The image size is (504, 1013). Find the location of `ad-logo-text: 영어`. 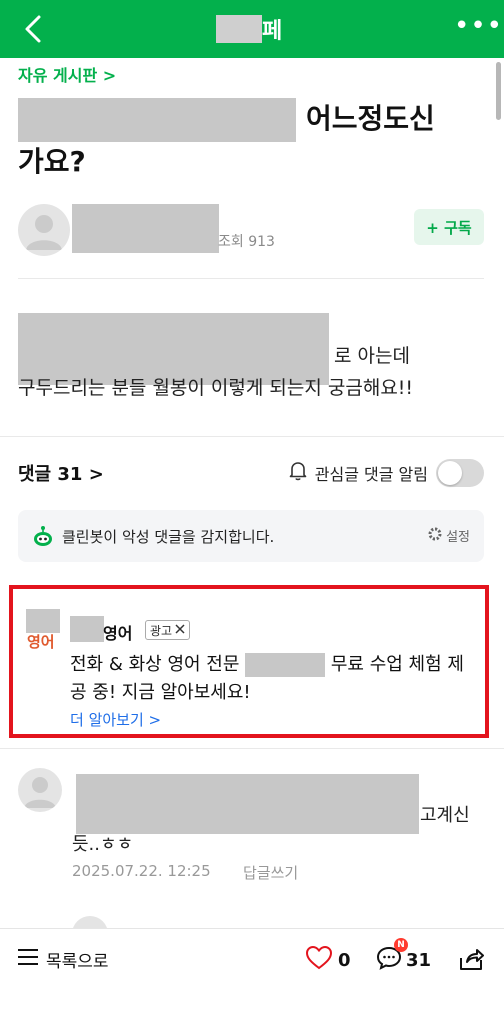

ad-logo-text: 영어 is located at coordinates (41, 642).